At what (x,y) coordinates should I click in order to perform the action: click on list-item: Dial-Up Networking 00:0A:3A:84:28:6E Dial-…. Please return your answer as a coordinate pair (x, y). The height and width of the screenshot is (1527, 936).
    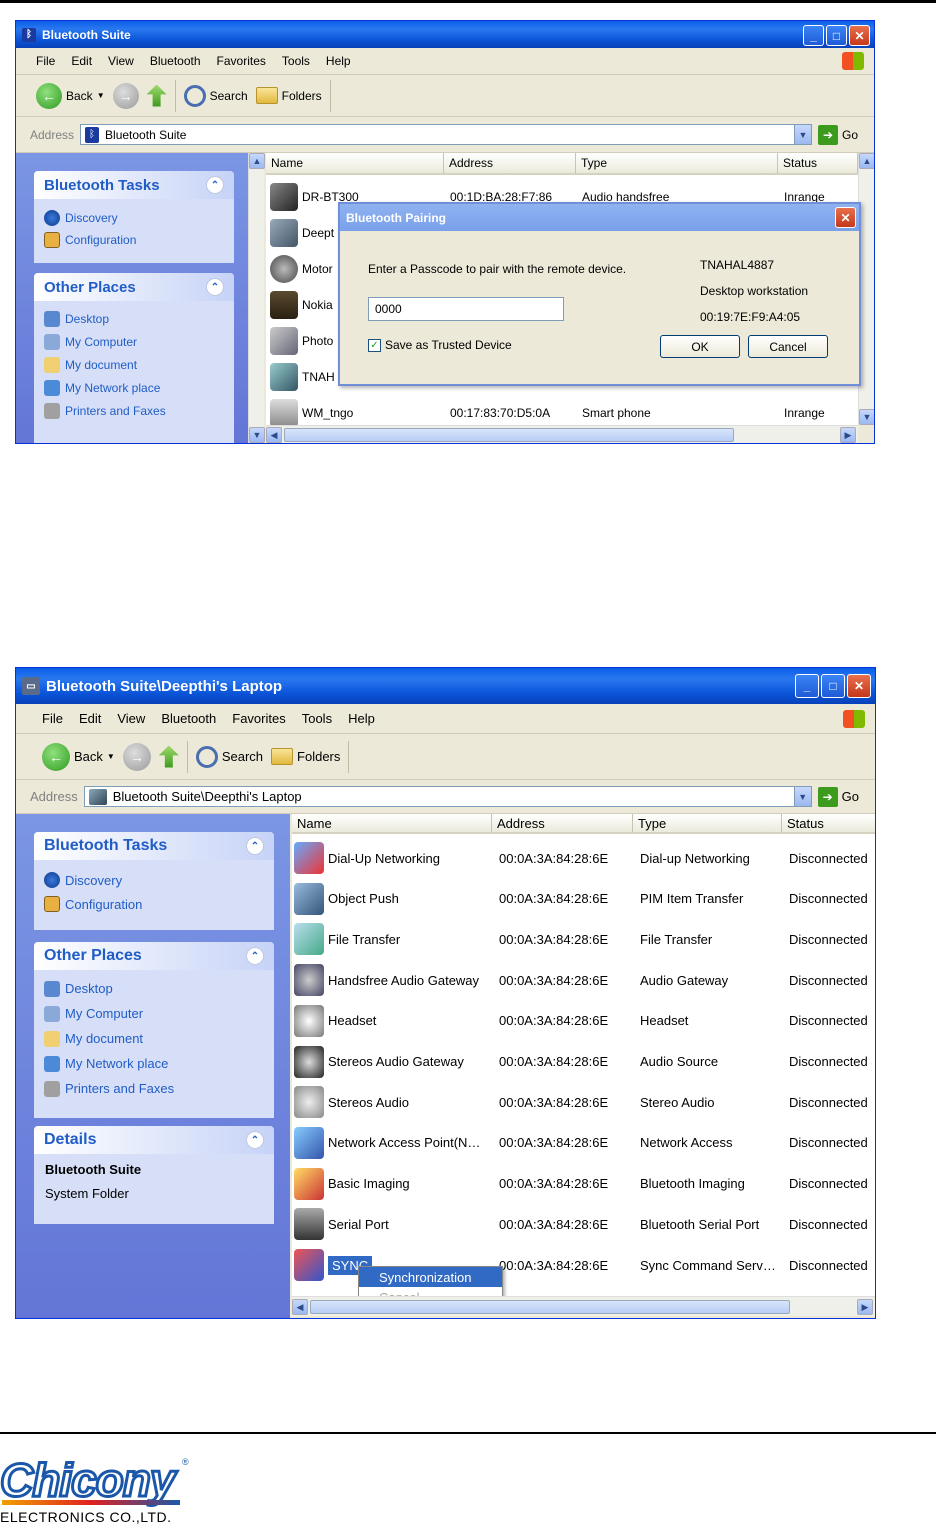
    Looking at the image, I should click on (583, 858).